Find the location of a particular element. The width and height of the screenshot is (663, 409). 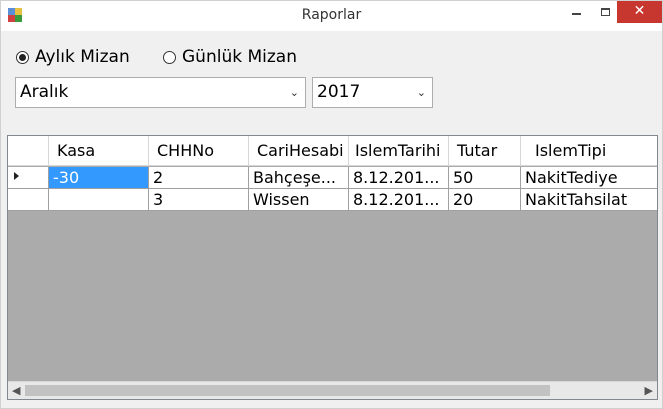

cell-kasa is located at coordinates (99, 199).